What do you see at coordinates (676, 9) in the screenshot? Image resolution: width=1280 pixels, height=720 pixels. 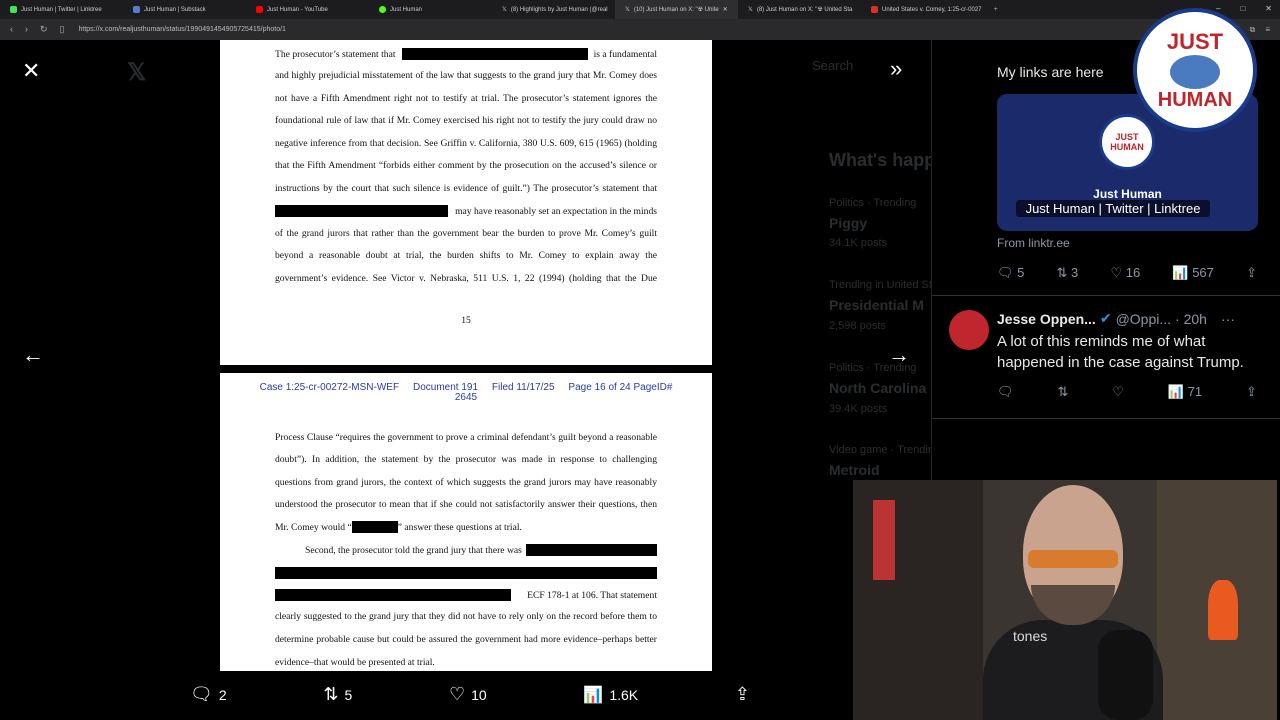 I see `tab-x-active: 𝕏 (10) Just Human on X: "☢ Unite ✕` at bounding box center [676, 9].